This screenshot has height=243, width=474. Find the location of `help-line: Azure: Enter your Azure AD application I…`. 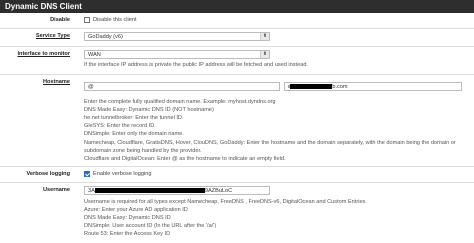

help-line: Azure: Enter your Azure AD application I… is located at coordinates (136, 210).